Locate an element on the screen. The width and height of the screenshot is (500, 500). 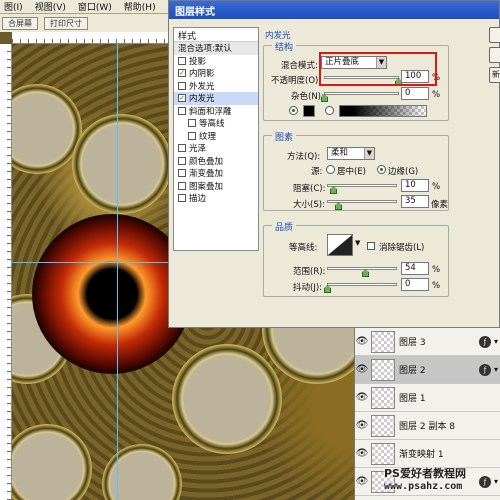
jitter-input: 0 is located at coordinates (415, 284).